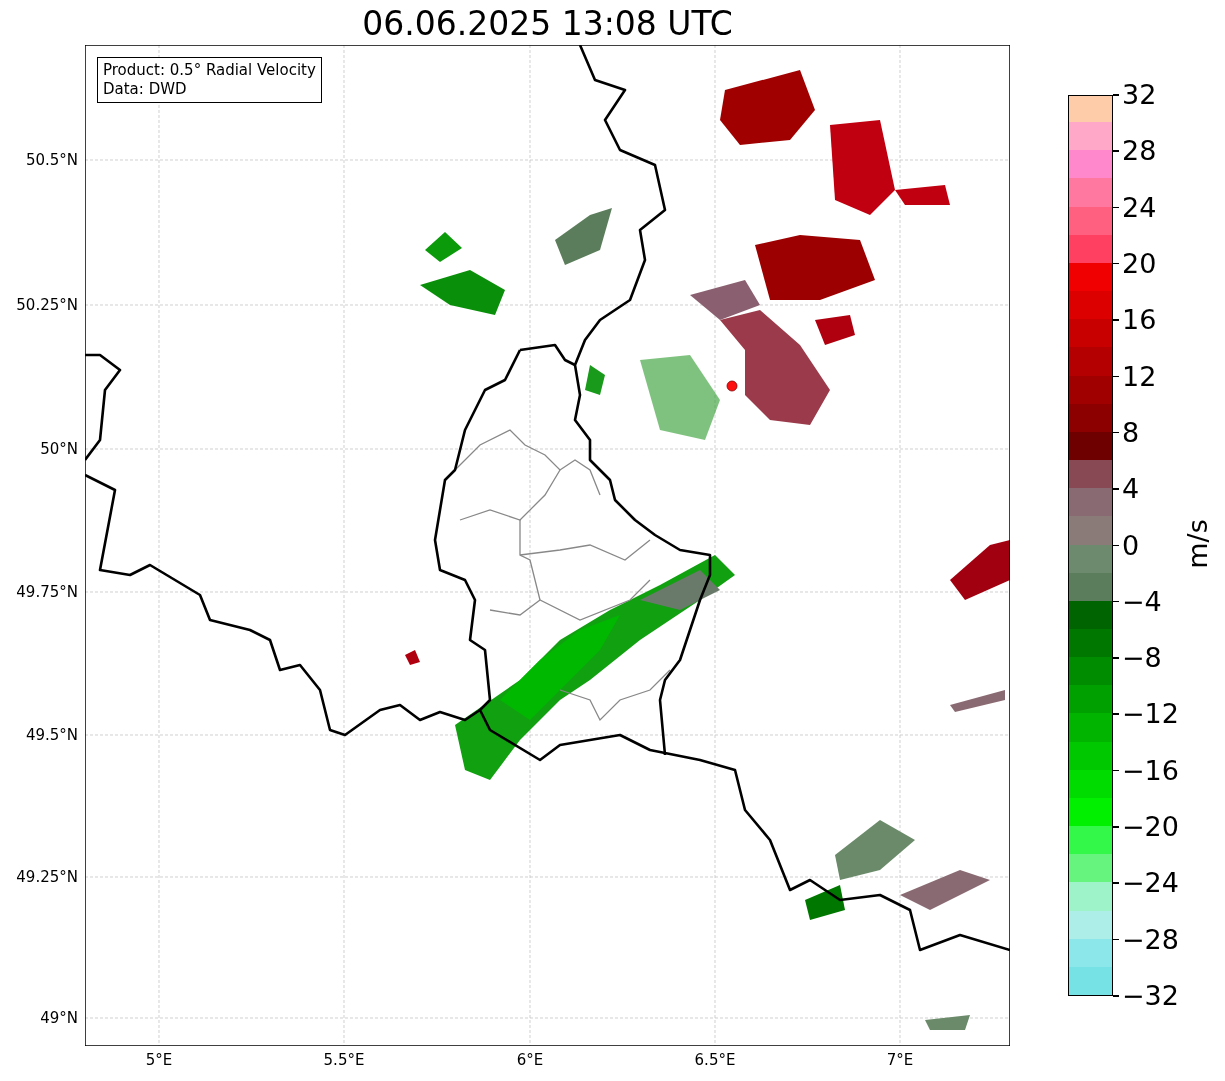  I want to click on colorbar-tick-label: 16, so click(1139, 320).